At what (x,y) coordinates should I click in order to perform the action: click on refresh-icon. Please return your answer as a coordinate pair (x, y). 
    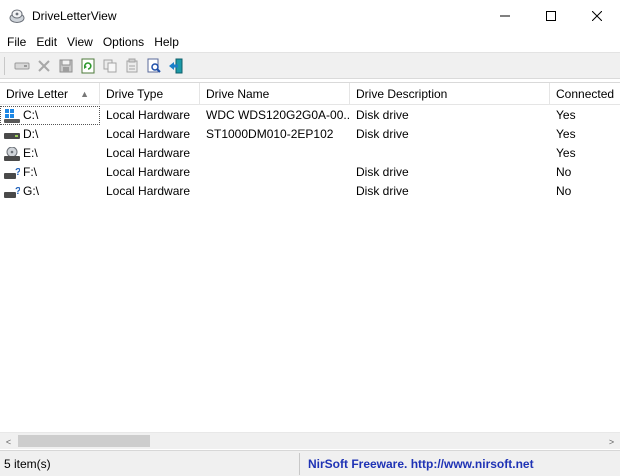
    Looking at the image, I should click on (88, 65).